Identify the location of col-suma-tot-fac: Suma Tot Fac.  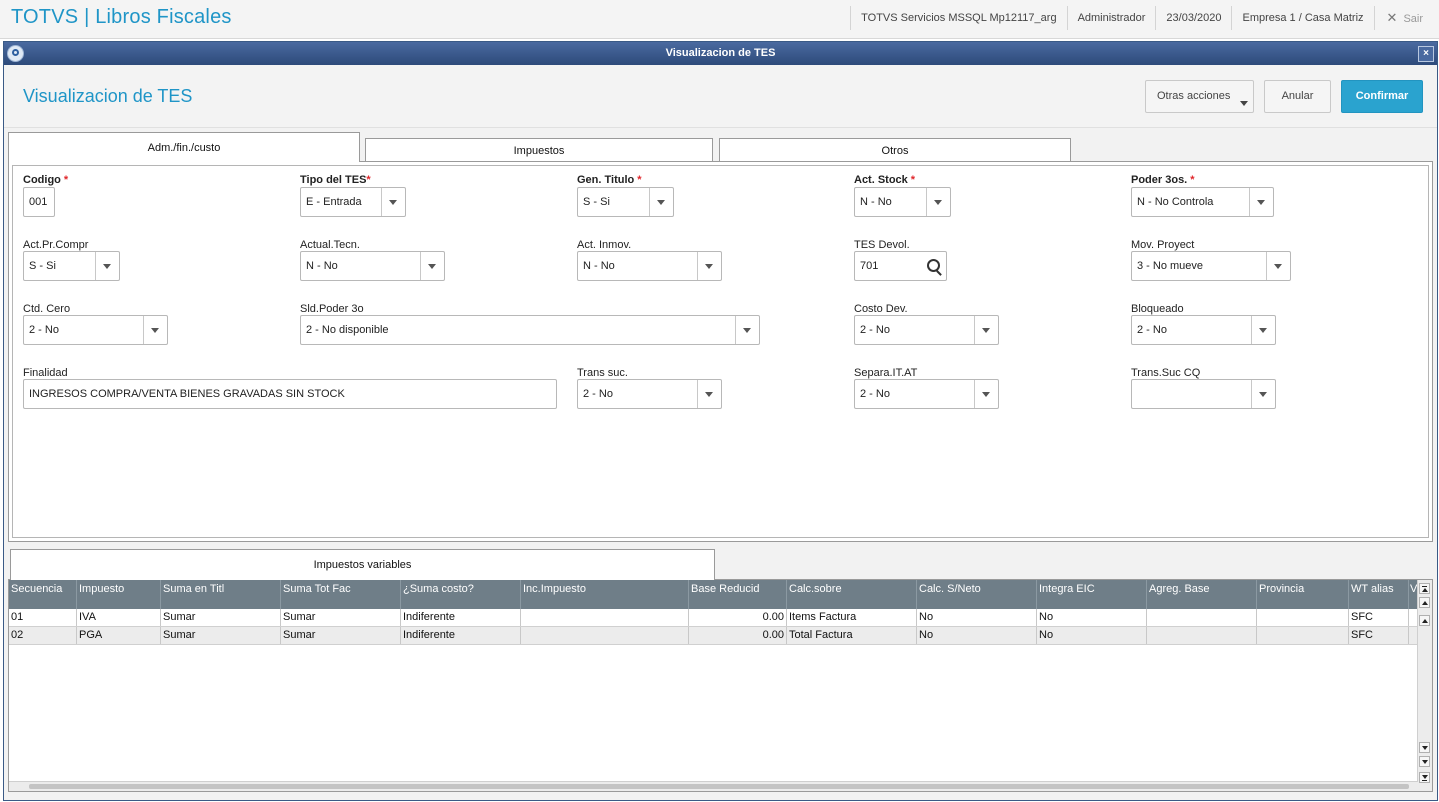
(341, 594).